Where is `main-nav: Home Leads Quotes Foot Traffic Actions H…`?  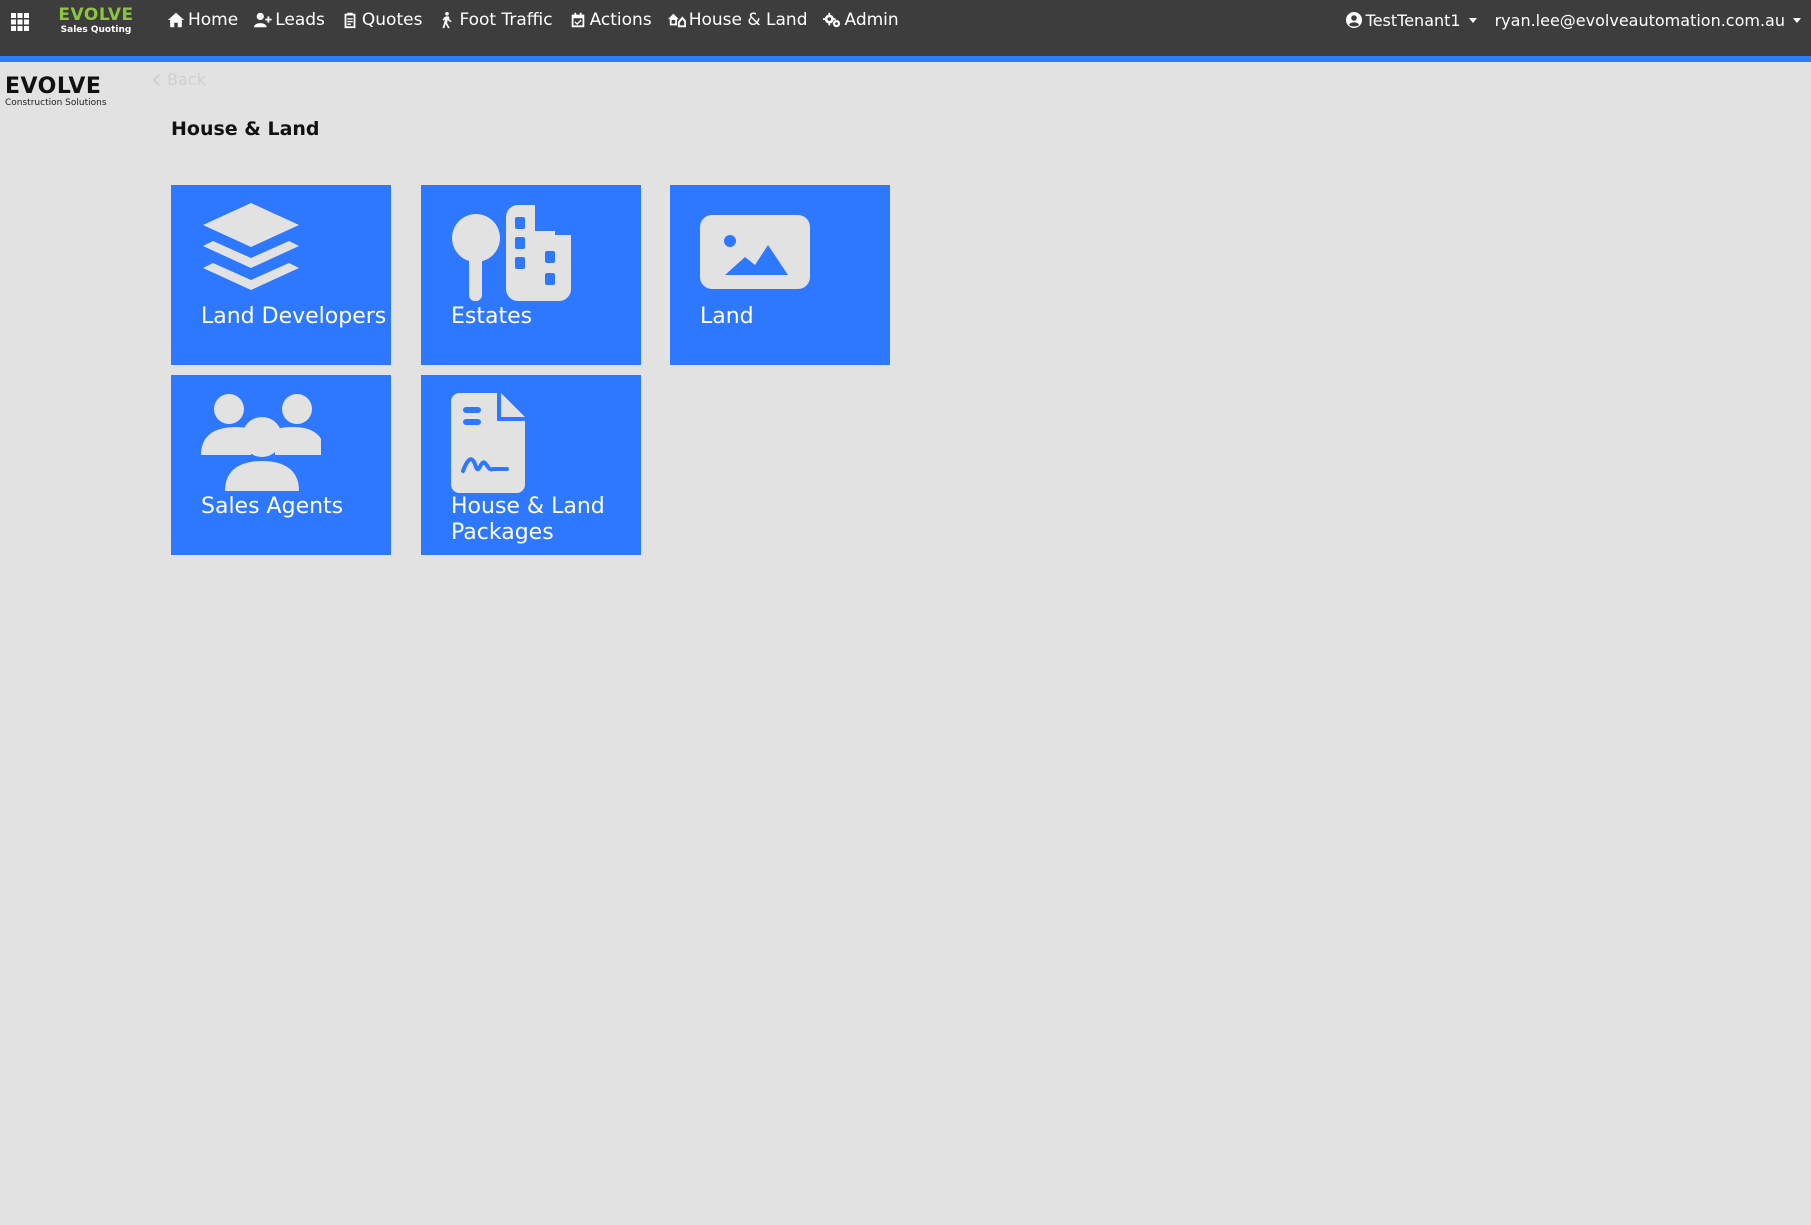
main-nav: Home Leads Quotes Foot Traffic Actions H… is located at coordinates (541, 20).